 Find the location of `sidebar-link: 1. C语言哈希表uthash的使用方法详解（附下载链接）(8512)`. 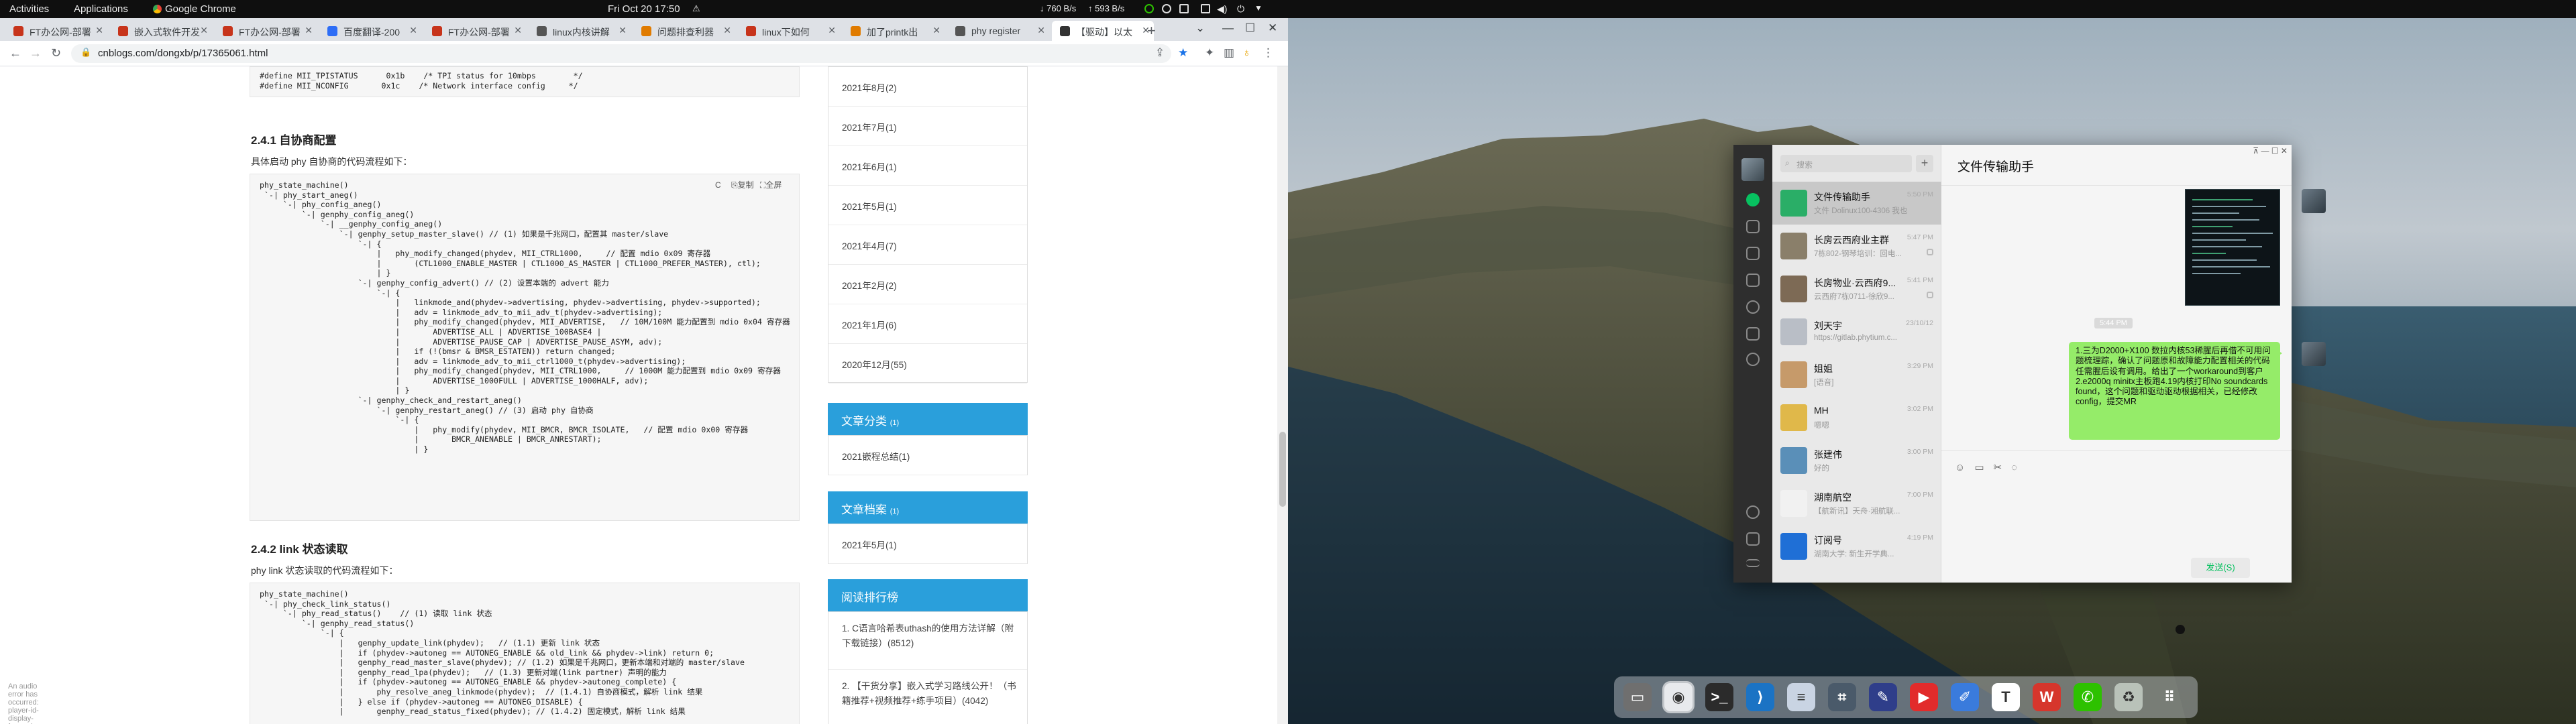

sidebar-link: 1. C语言哈希表uthash的使用方法详解（附下载链接）(8512) is located at coordinates (927, 641).